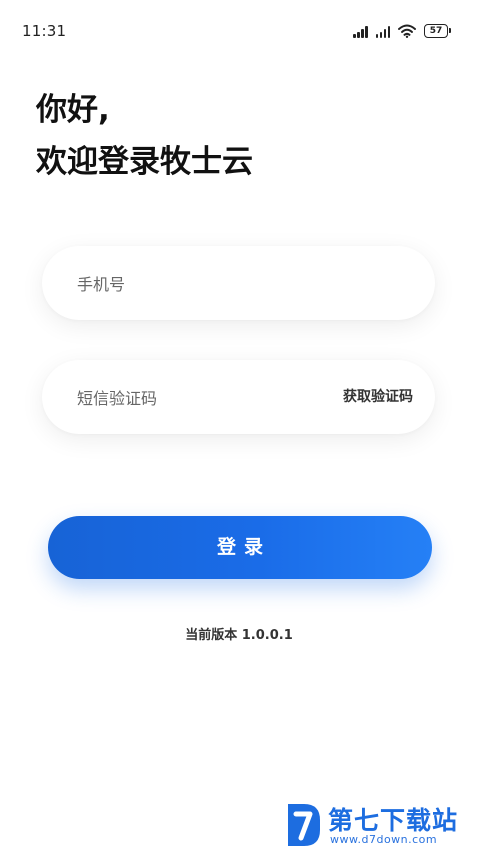 This screenshot has height=850, width=478. Describe the element at coordinates (239, 30) in the screenshot. I see `status-bar: 11:31 57` at that location.